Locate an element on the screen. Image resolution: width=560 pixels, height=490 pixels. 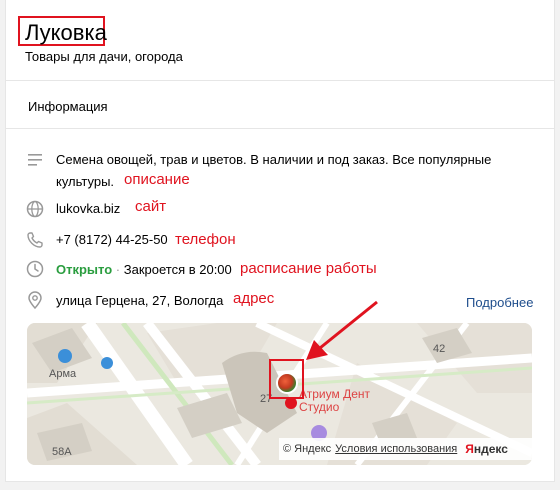
annotation-arrow-icon is located at coordinates (342, 330).